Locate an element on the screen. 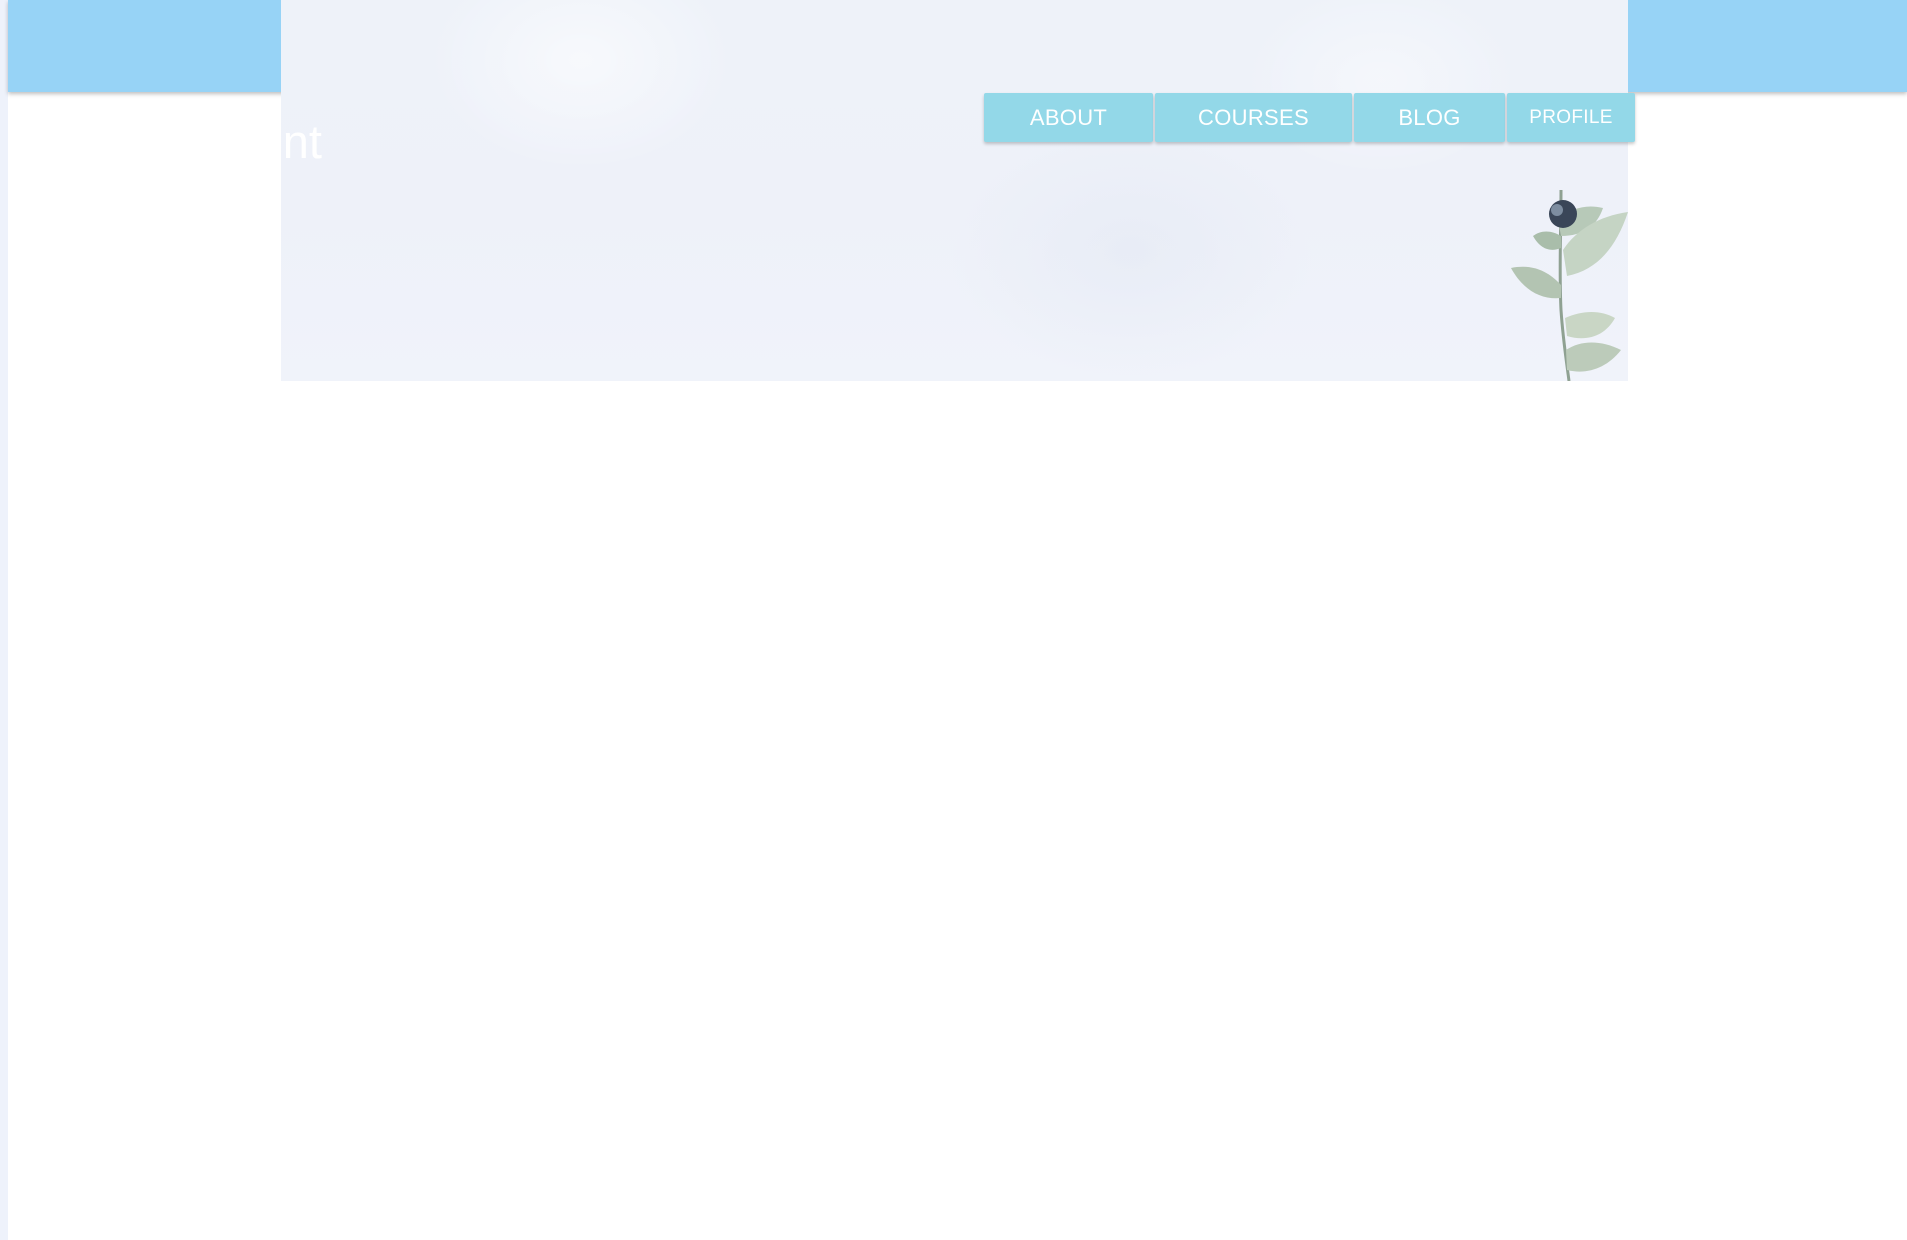 The height and width of the screenshot is (1240, 1907). nav-profile-button: PROFILE is located at coordinates (1571, 117).